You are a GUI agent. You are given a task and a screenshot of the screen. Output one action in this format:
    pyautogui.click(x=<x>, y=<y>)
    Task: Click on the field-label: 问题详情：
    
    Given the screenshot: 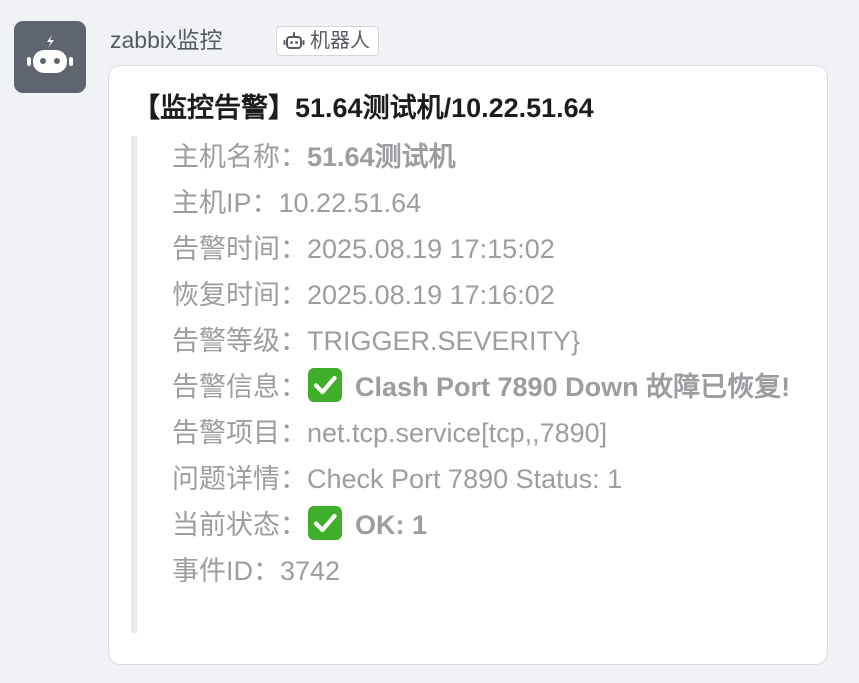 What is the action you would take?
    pyautogui.click(x=239, y=479)
    